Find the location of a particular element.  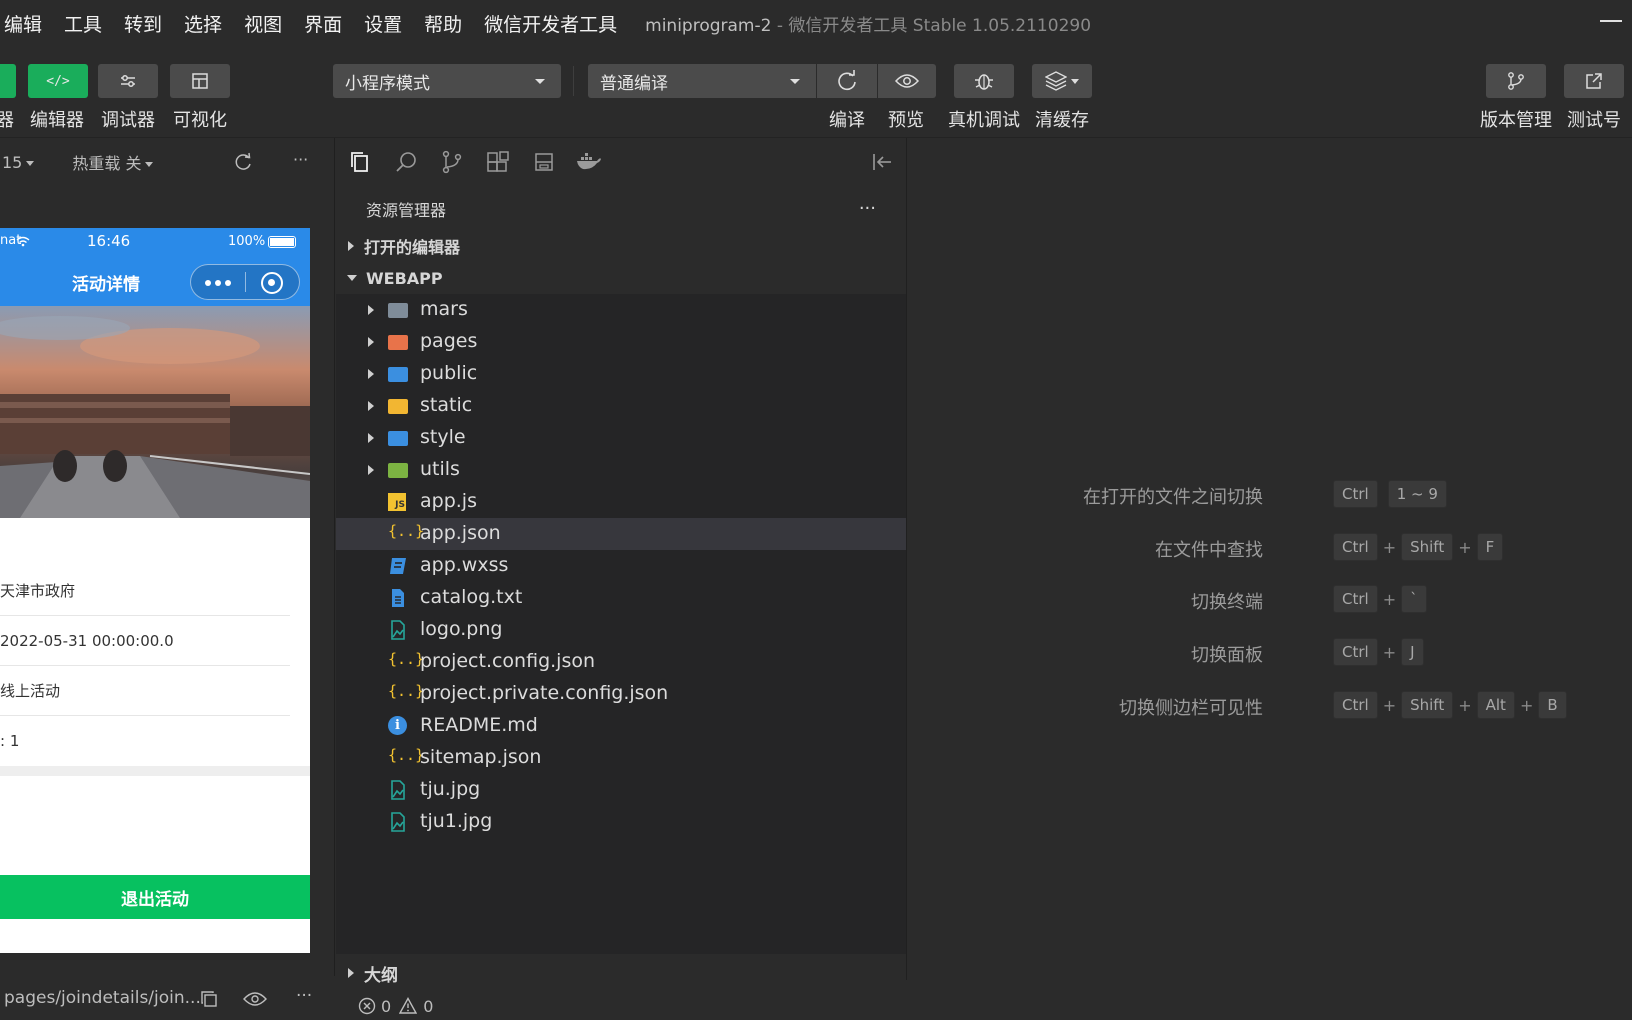

refresh-icon is located at coordinates (847, 80).